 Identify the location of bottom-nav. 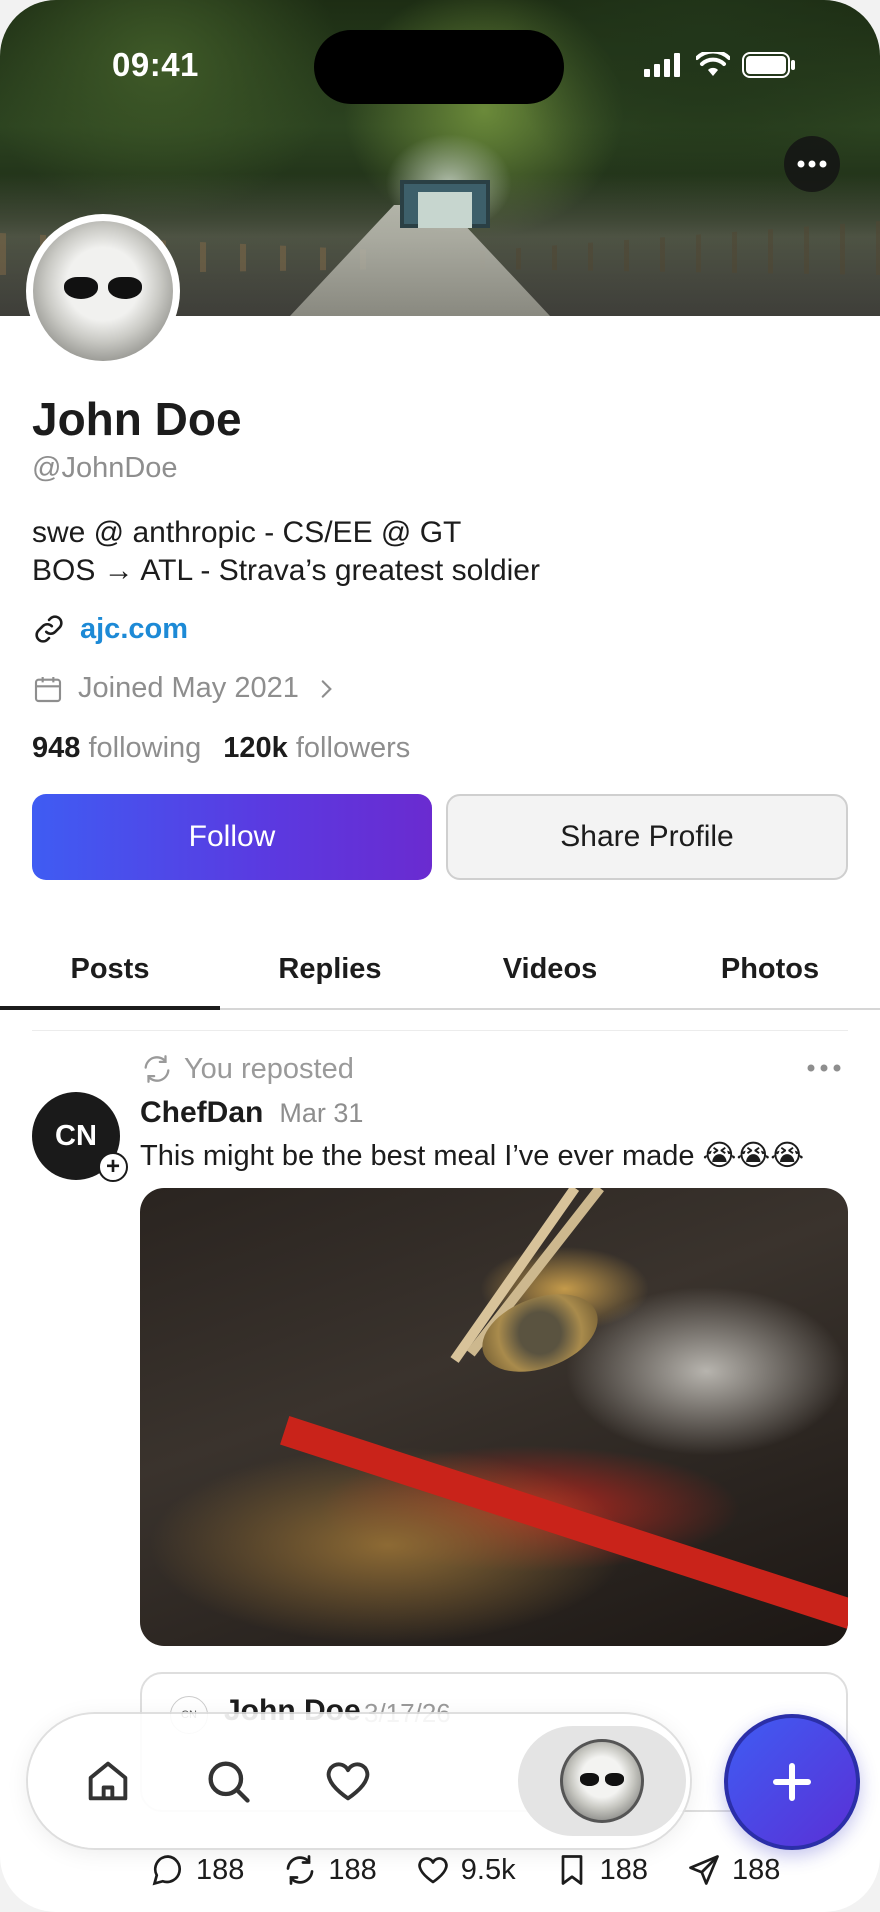
(359, 1781).